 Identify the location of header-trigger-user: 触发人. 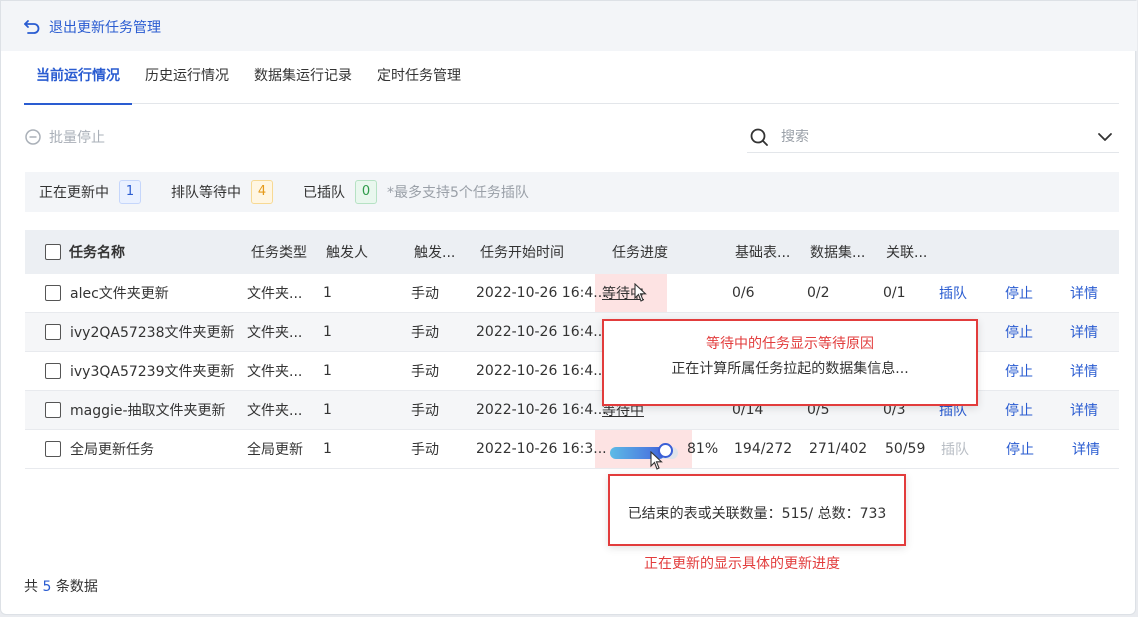
(347, 253).